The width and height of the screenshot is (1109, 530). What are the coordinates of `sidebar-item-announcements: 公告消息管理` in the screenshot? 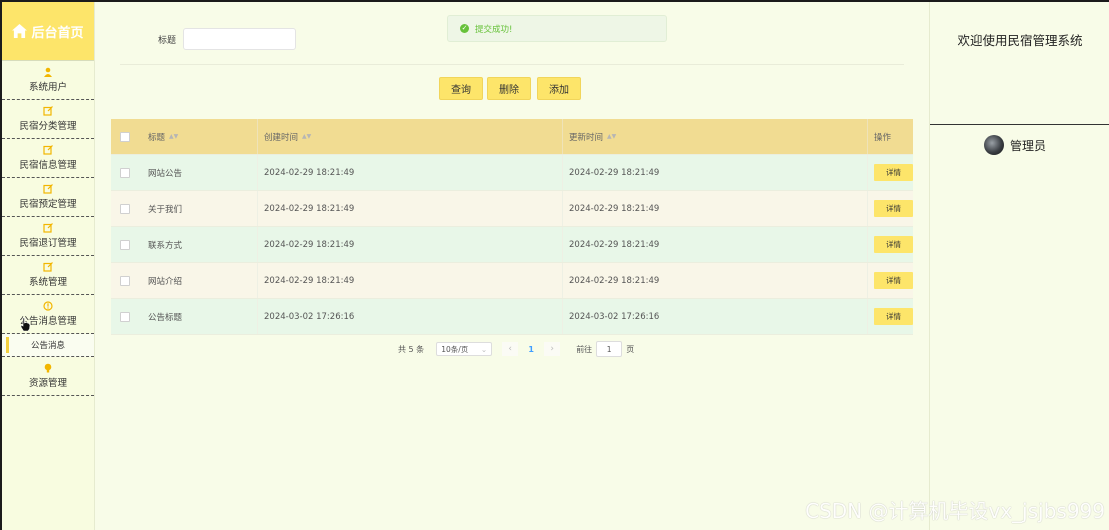 It's located at (48, 314).